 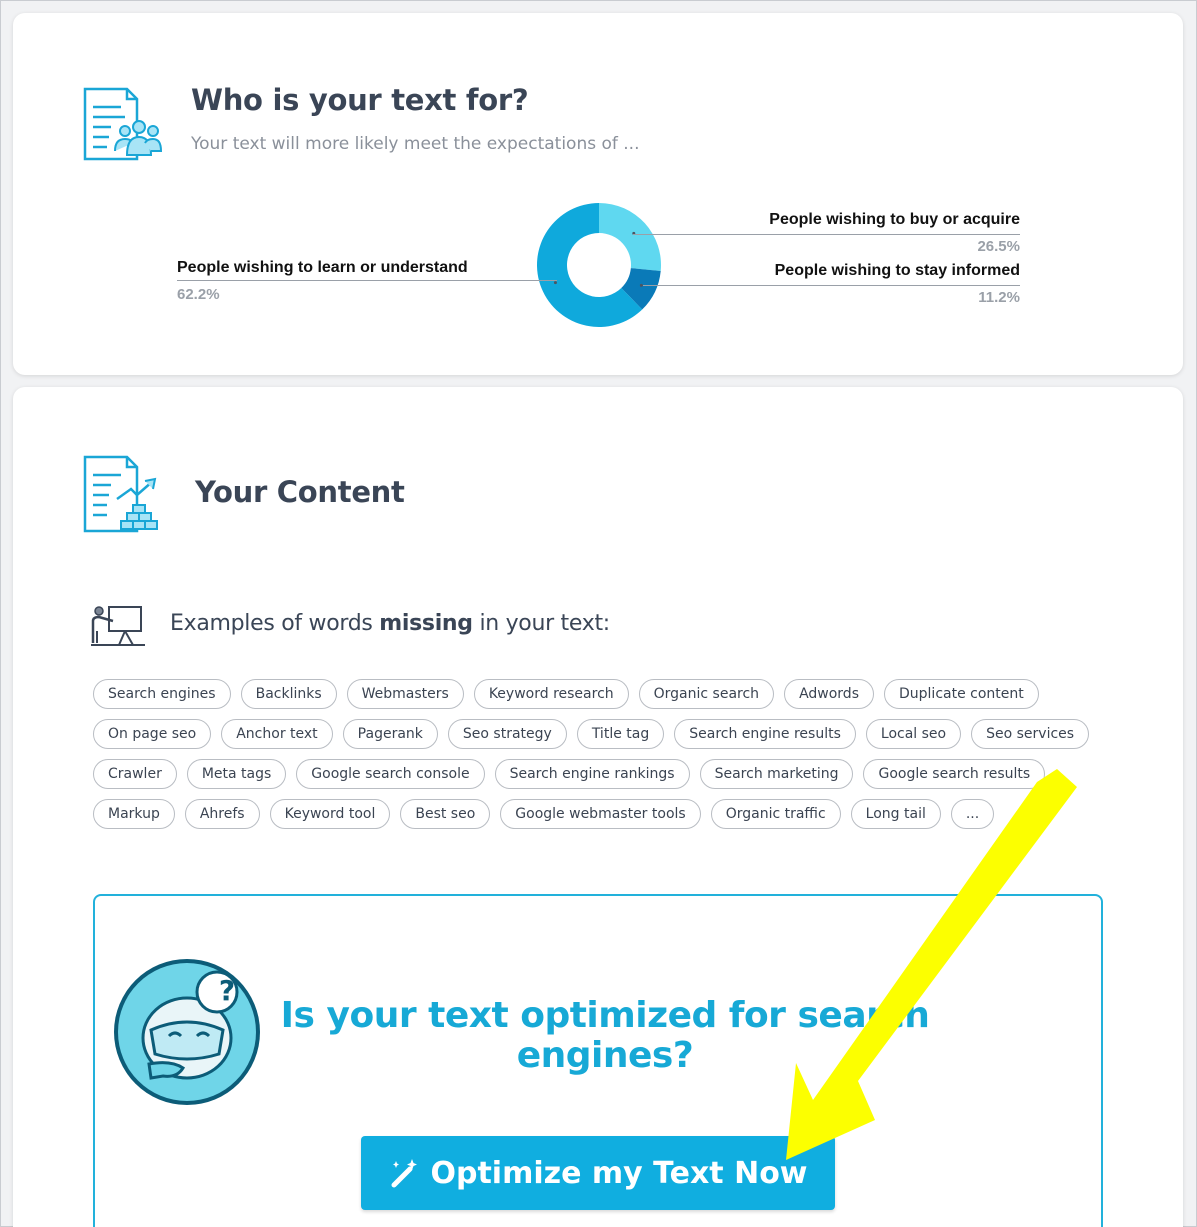 What do you see at coordinates (894, 219) in the screenshot?
I see `slice-label-buy: People wishing to buy or acquire` at bounding box center [894, 219].